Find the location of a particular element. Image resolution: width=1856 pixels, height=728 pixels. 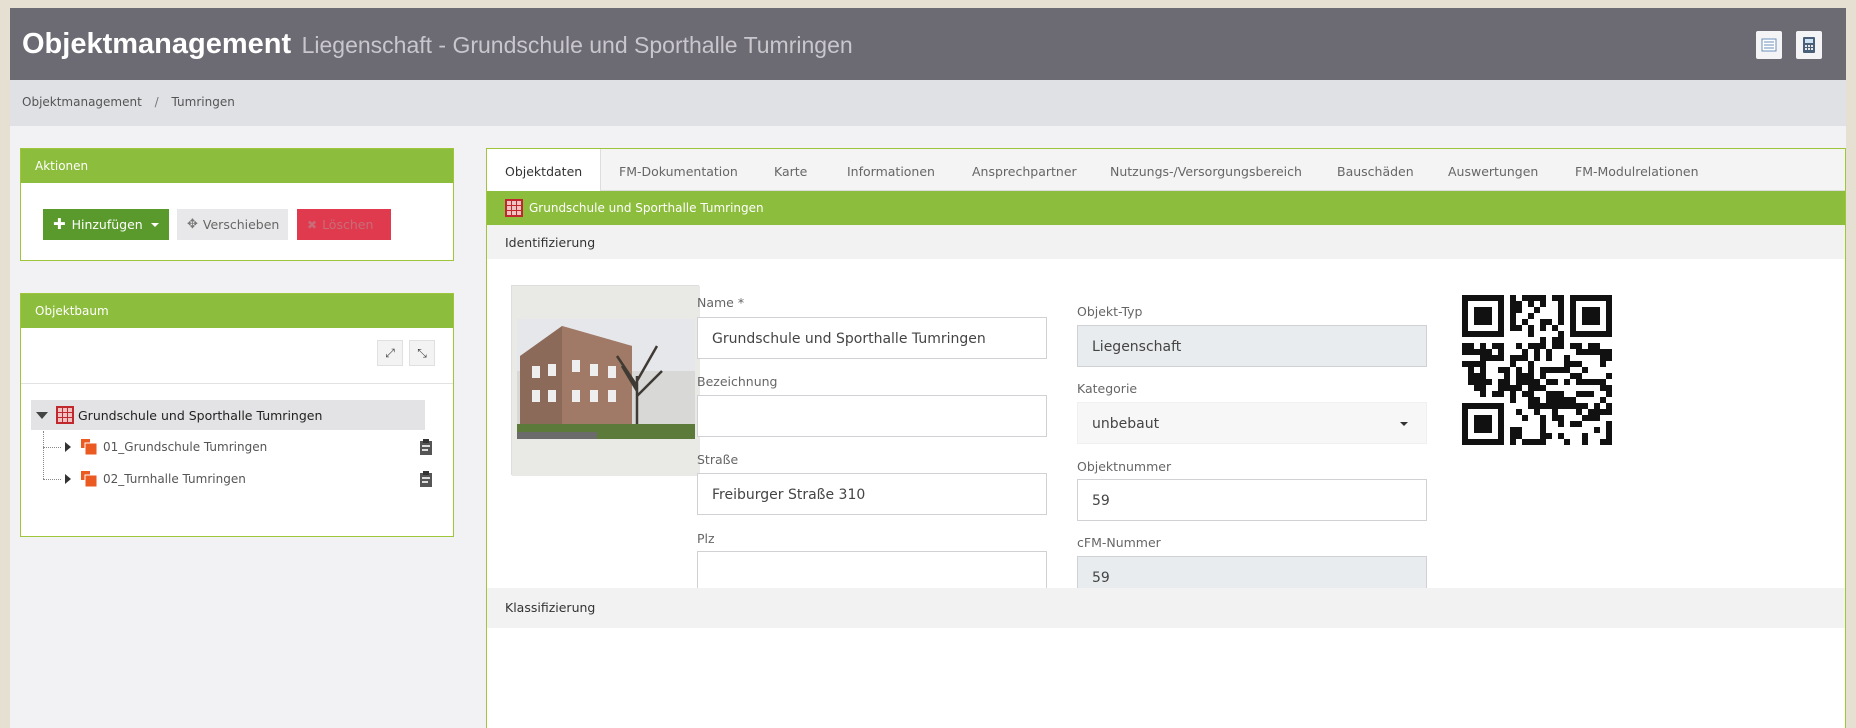

kategorie-select: unbebaut is located at coordinates (1252, 423).